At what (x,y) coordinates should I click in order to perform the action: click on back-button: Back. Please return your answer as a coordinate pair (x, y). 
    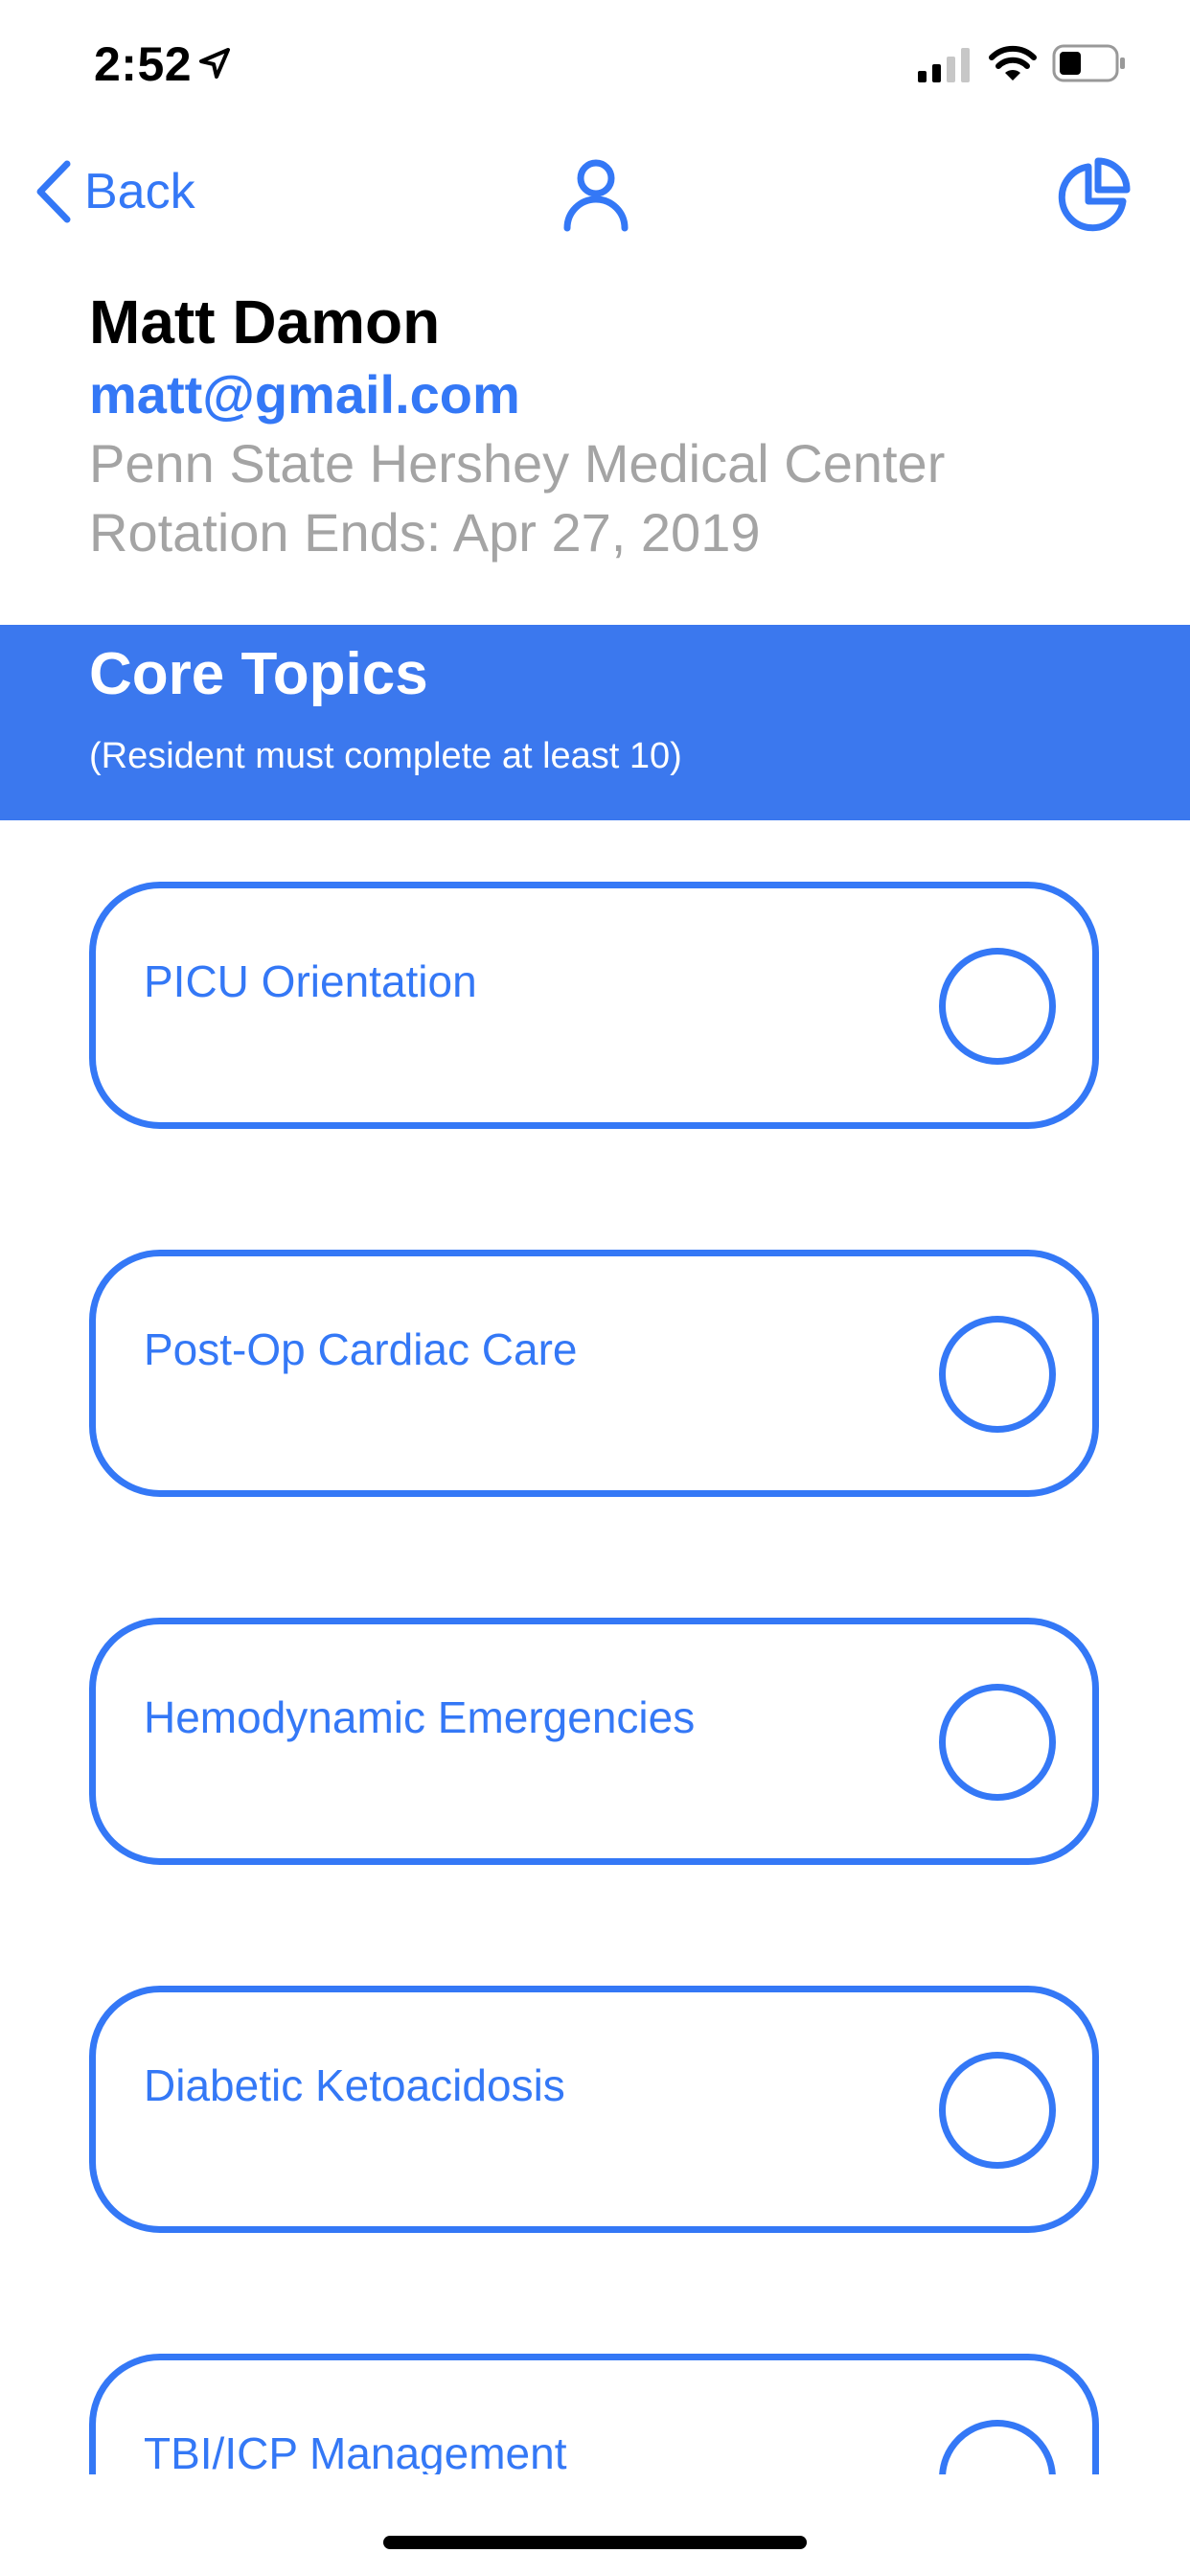
    Looking at the image, I should click on (114, 191).